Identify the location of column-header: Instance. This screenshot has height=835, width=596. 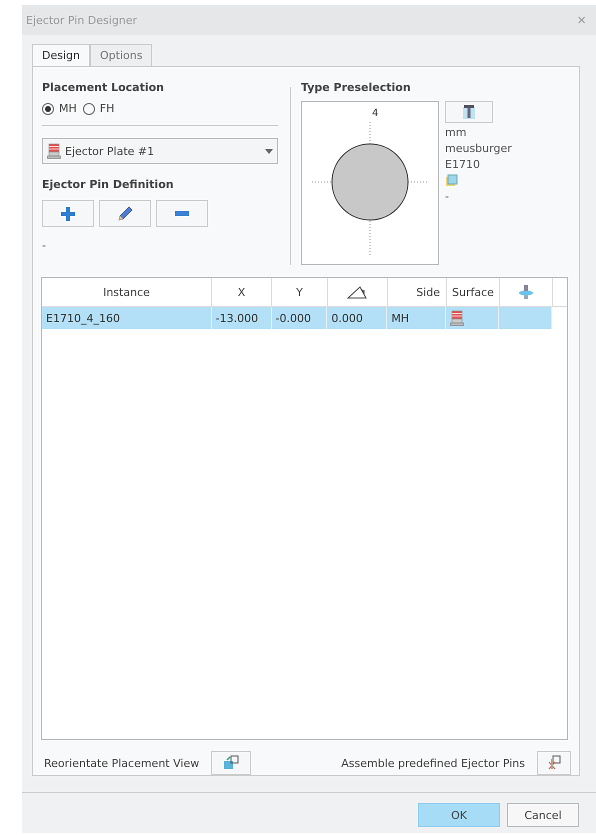
(127, 292).